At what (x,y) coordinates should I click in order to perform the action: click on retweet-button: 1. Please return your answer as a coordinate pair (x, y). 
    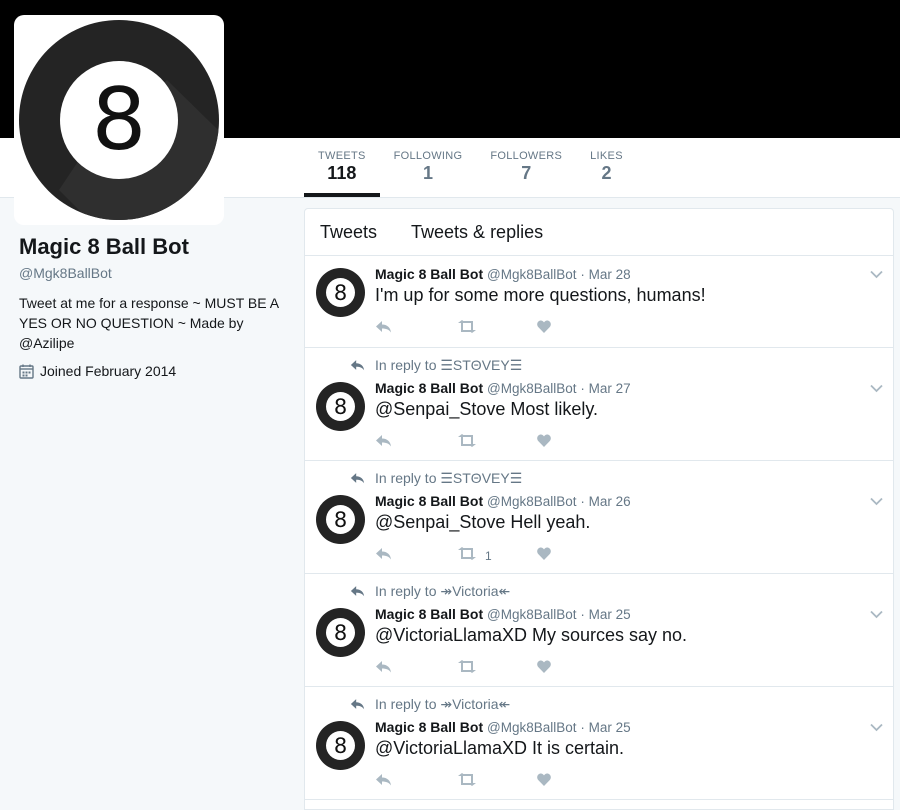
    Looking at the image, I should click on (497, 556).